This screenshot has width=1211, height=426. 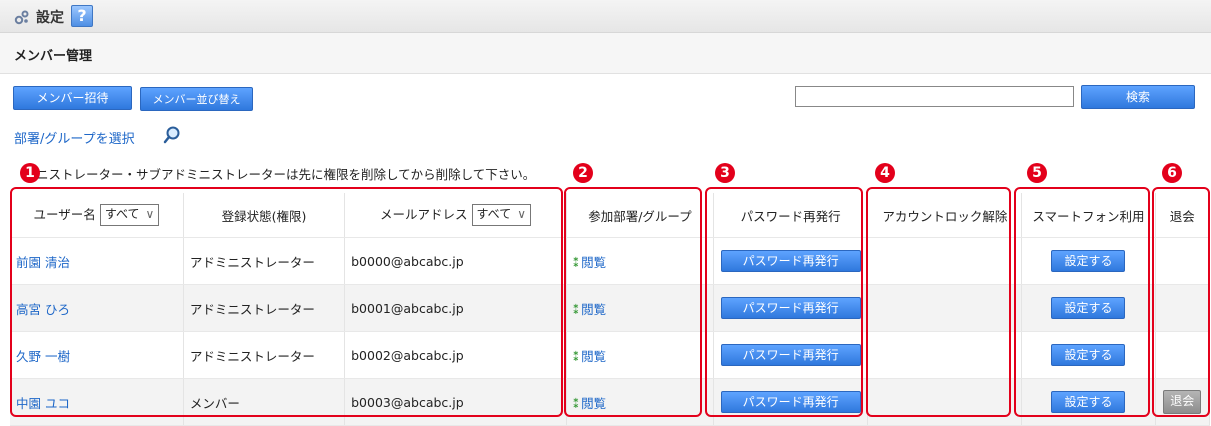 What do you see at coordinates (1088, 215) in the screenshot?
I see `header-smartphone: スマートフォン利用` at bounding box center [1088, 215].